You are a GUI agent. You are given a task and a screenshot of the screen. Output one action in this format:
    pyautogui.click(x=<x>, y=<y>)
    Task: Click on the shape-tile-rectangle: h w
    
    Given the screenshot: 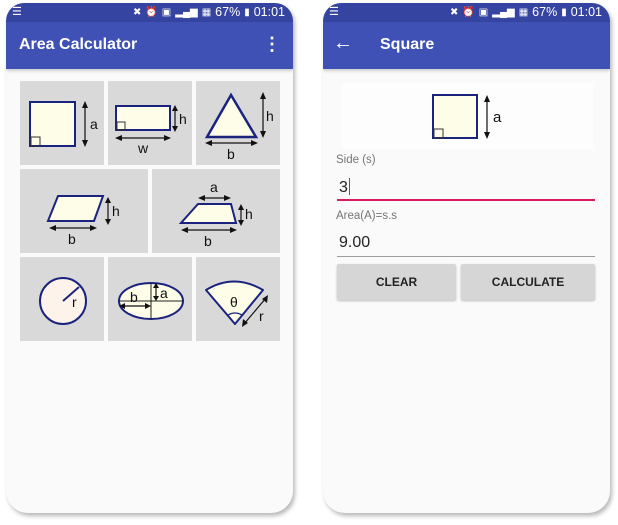 What is the action you would take?
    pyautogui.click(x=150, y=123)
    